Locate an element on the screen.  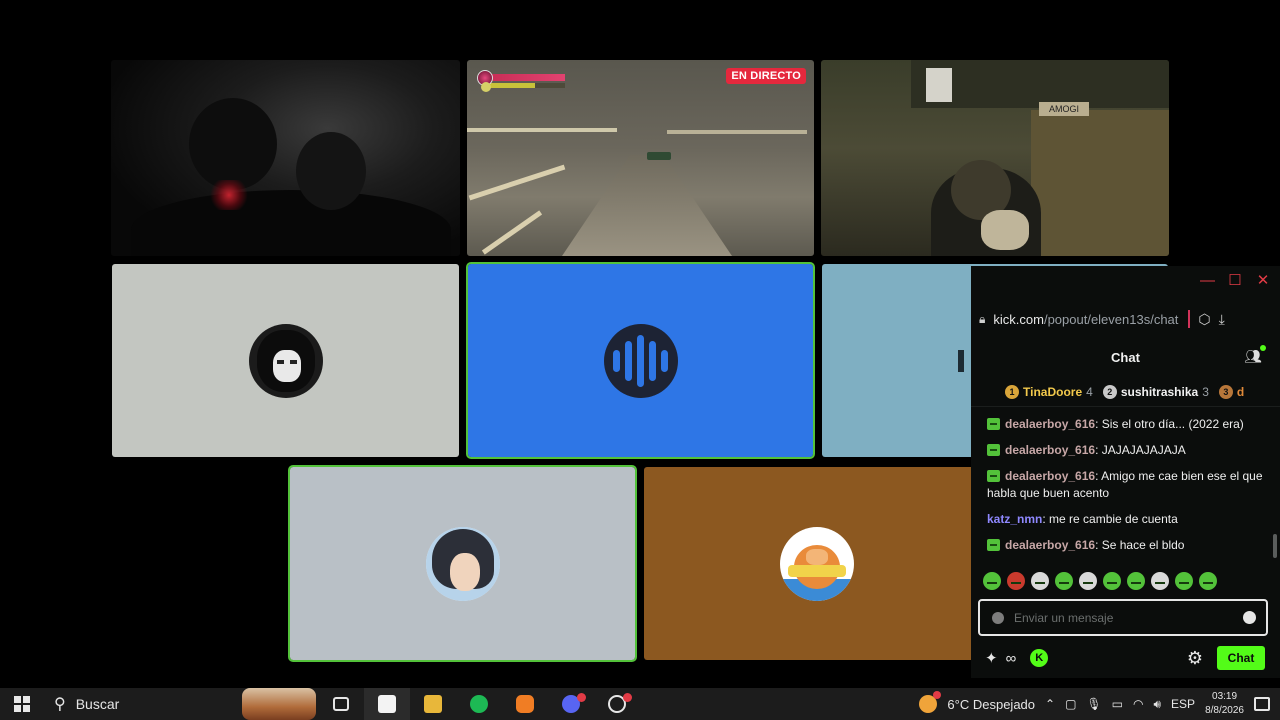
notepad-app is located at coordinates (387, 704).